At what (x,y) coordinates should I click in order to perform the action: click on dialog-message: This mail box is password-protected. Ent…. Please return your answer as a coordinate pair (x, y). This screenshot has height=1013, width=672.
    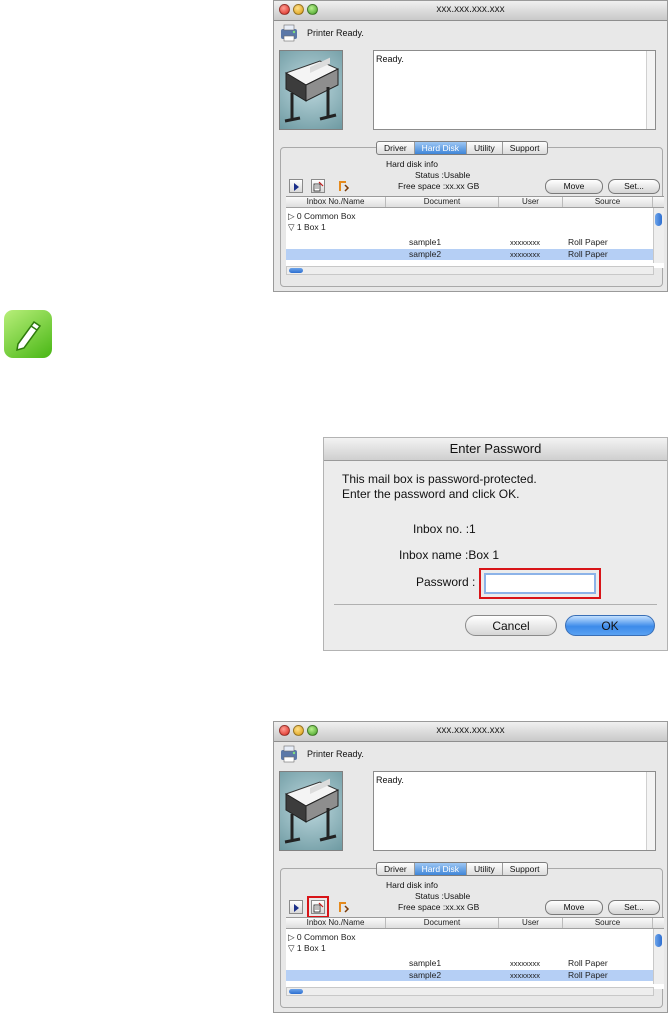
    Looking at the image, I should click on (439, 487).